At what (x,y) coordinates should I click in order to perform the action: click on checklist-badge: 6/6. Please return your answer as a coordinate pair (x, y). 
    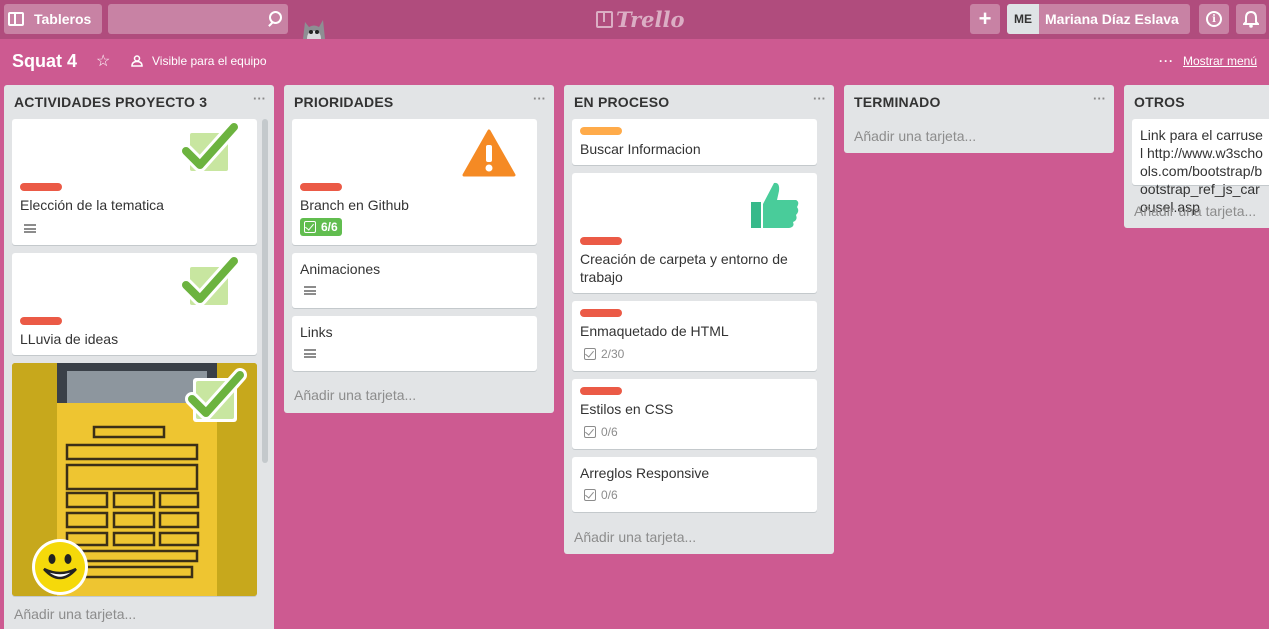
    Looking at the image, I should click on (321, 227).